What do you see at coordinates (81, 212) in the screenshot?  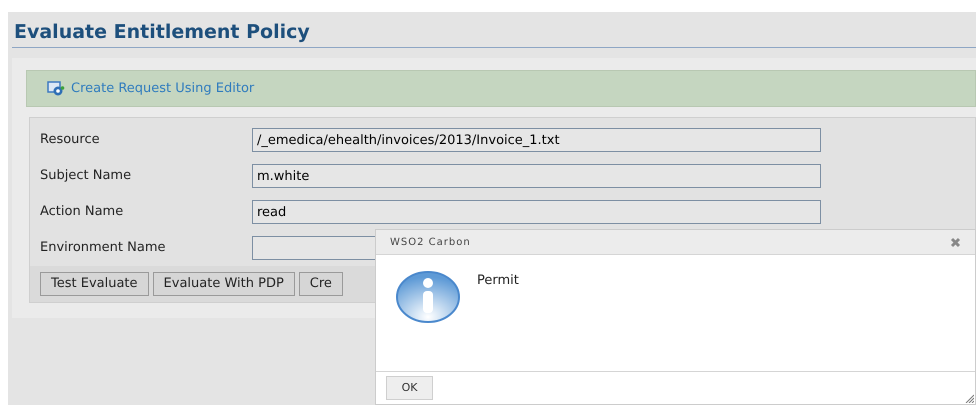 I see `field-label: Action Name` at bounding box center [81, 212].